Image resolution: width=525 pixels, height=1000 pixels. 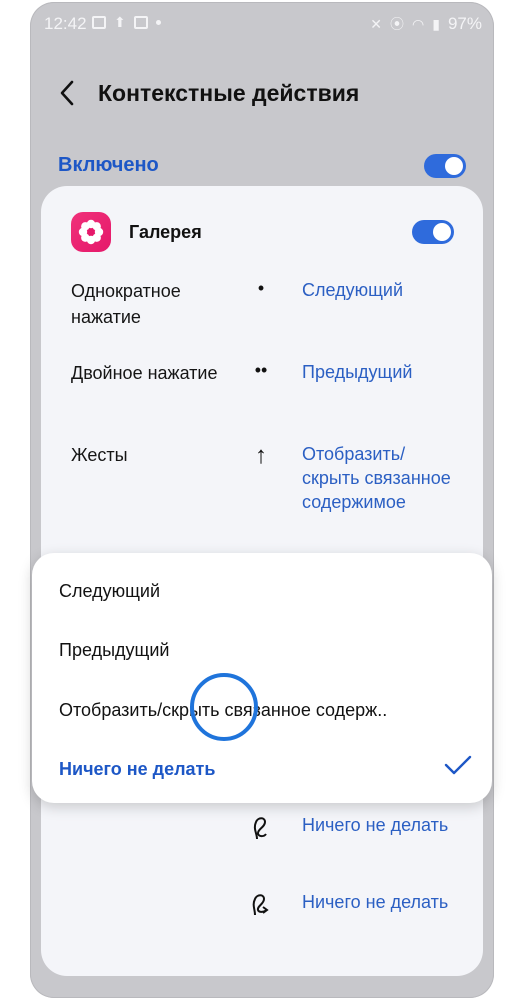 I want to click on master-switch-label: Включено, so click(x=108, y=165).